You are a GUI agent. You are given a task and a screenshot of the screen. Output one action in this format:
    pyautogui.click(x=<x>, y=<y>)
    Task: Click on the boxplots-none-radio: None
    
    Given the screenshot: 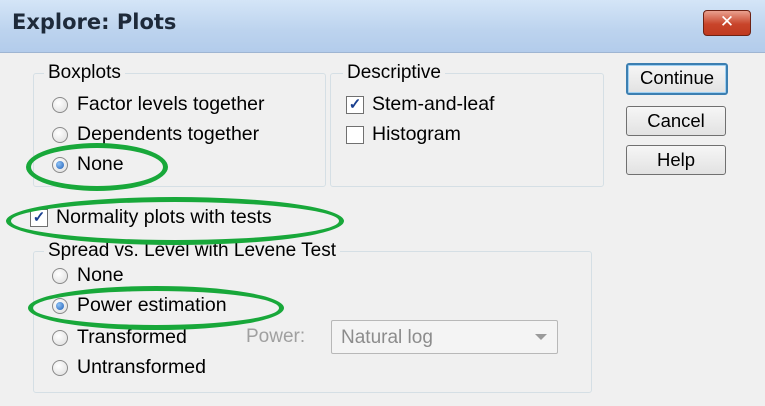 What is the action you would take?
    pyautogui.click(x=88, y=164)
    